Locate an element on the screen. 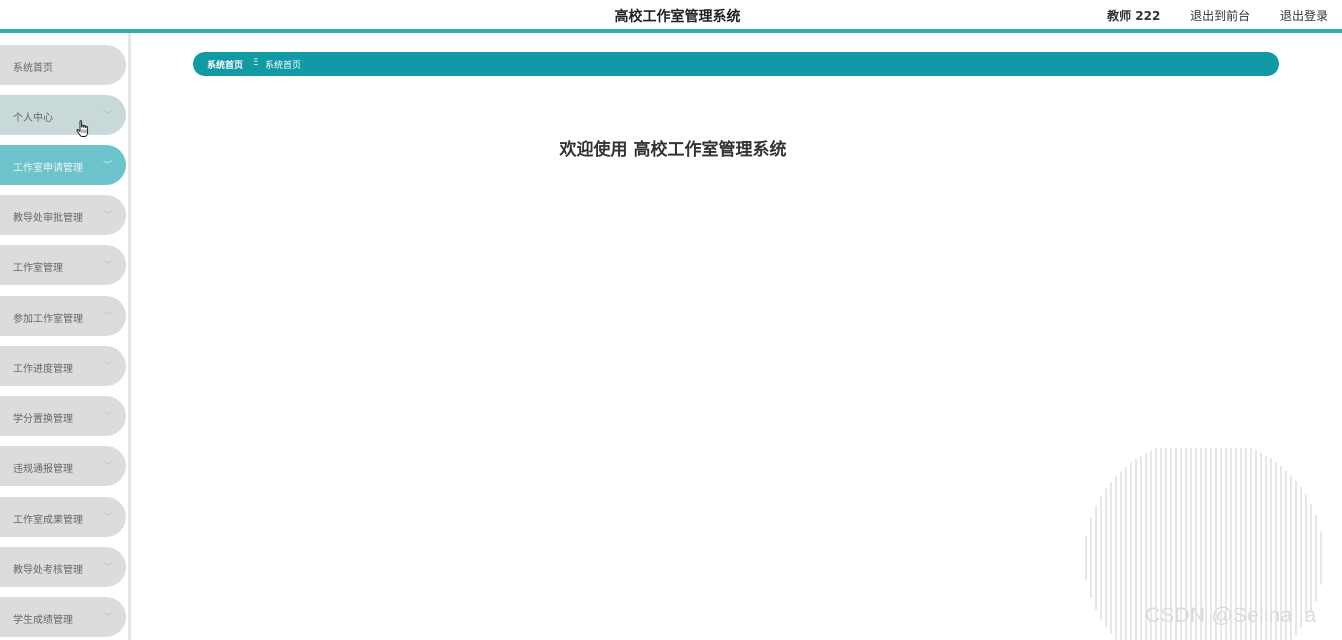  sidebar-item-home: 系统首页 is located at coordinates (63, 65).